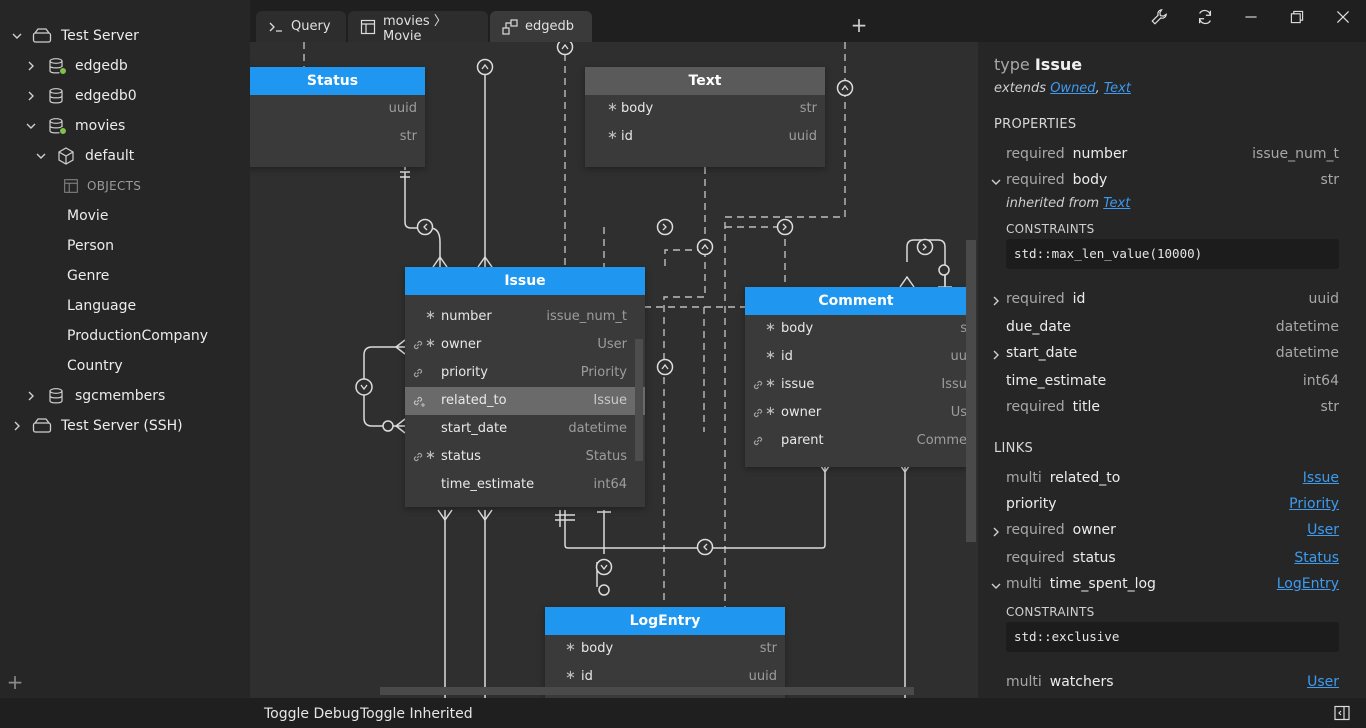 Image resolution: width=1366 pixels, height=728 pixels. Describe the element at coordinates (1172, 182) in the screenshot. I see `property-row-body: required body str` at that location.